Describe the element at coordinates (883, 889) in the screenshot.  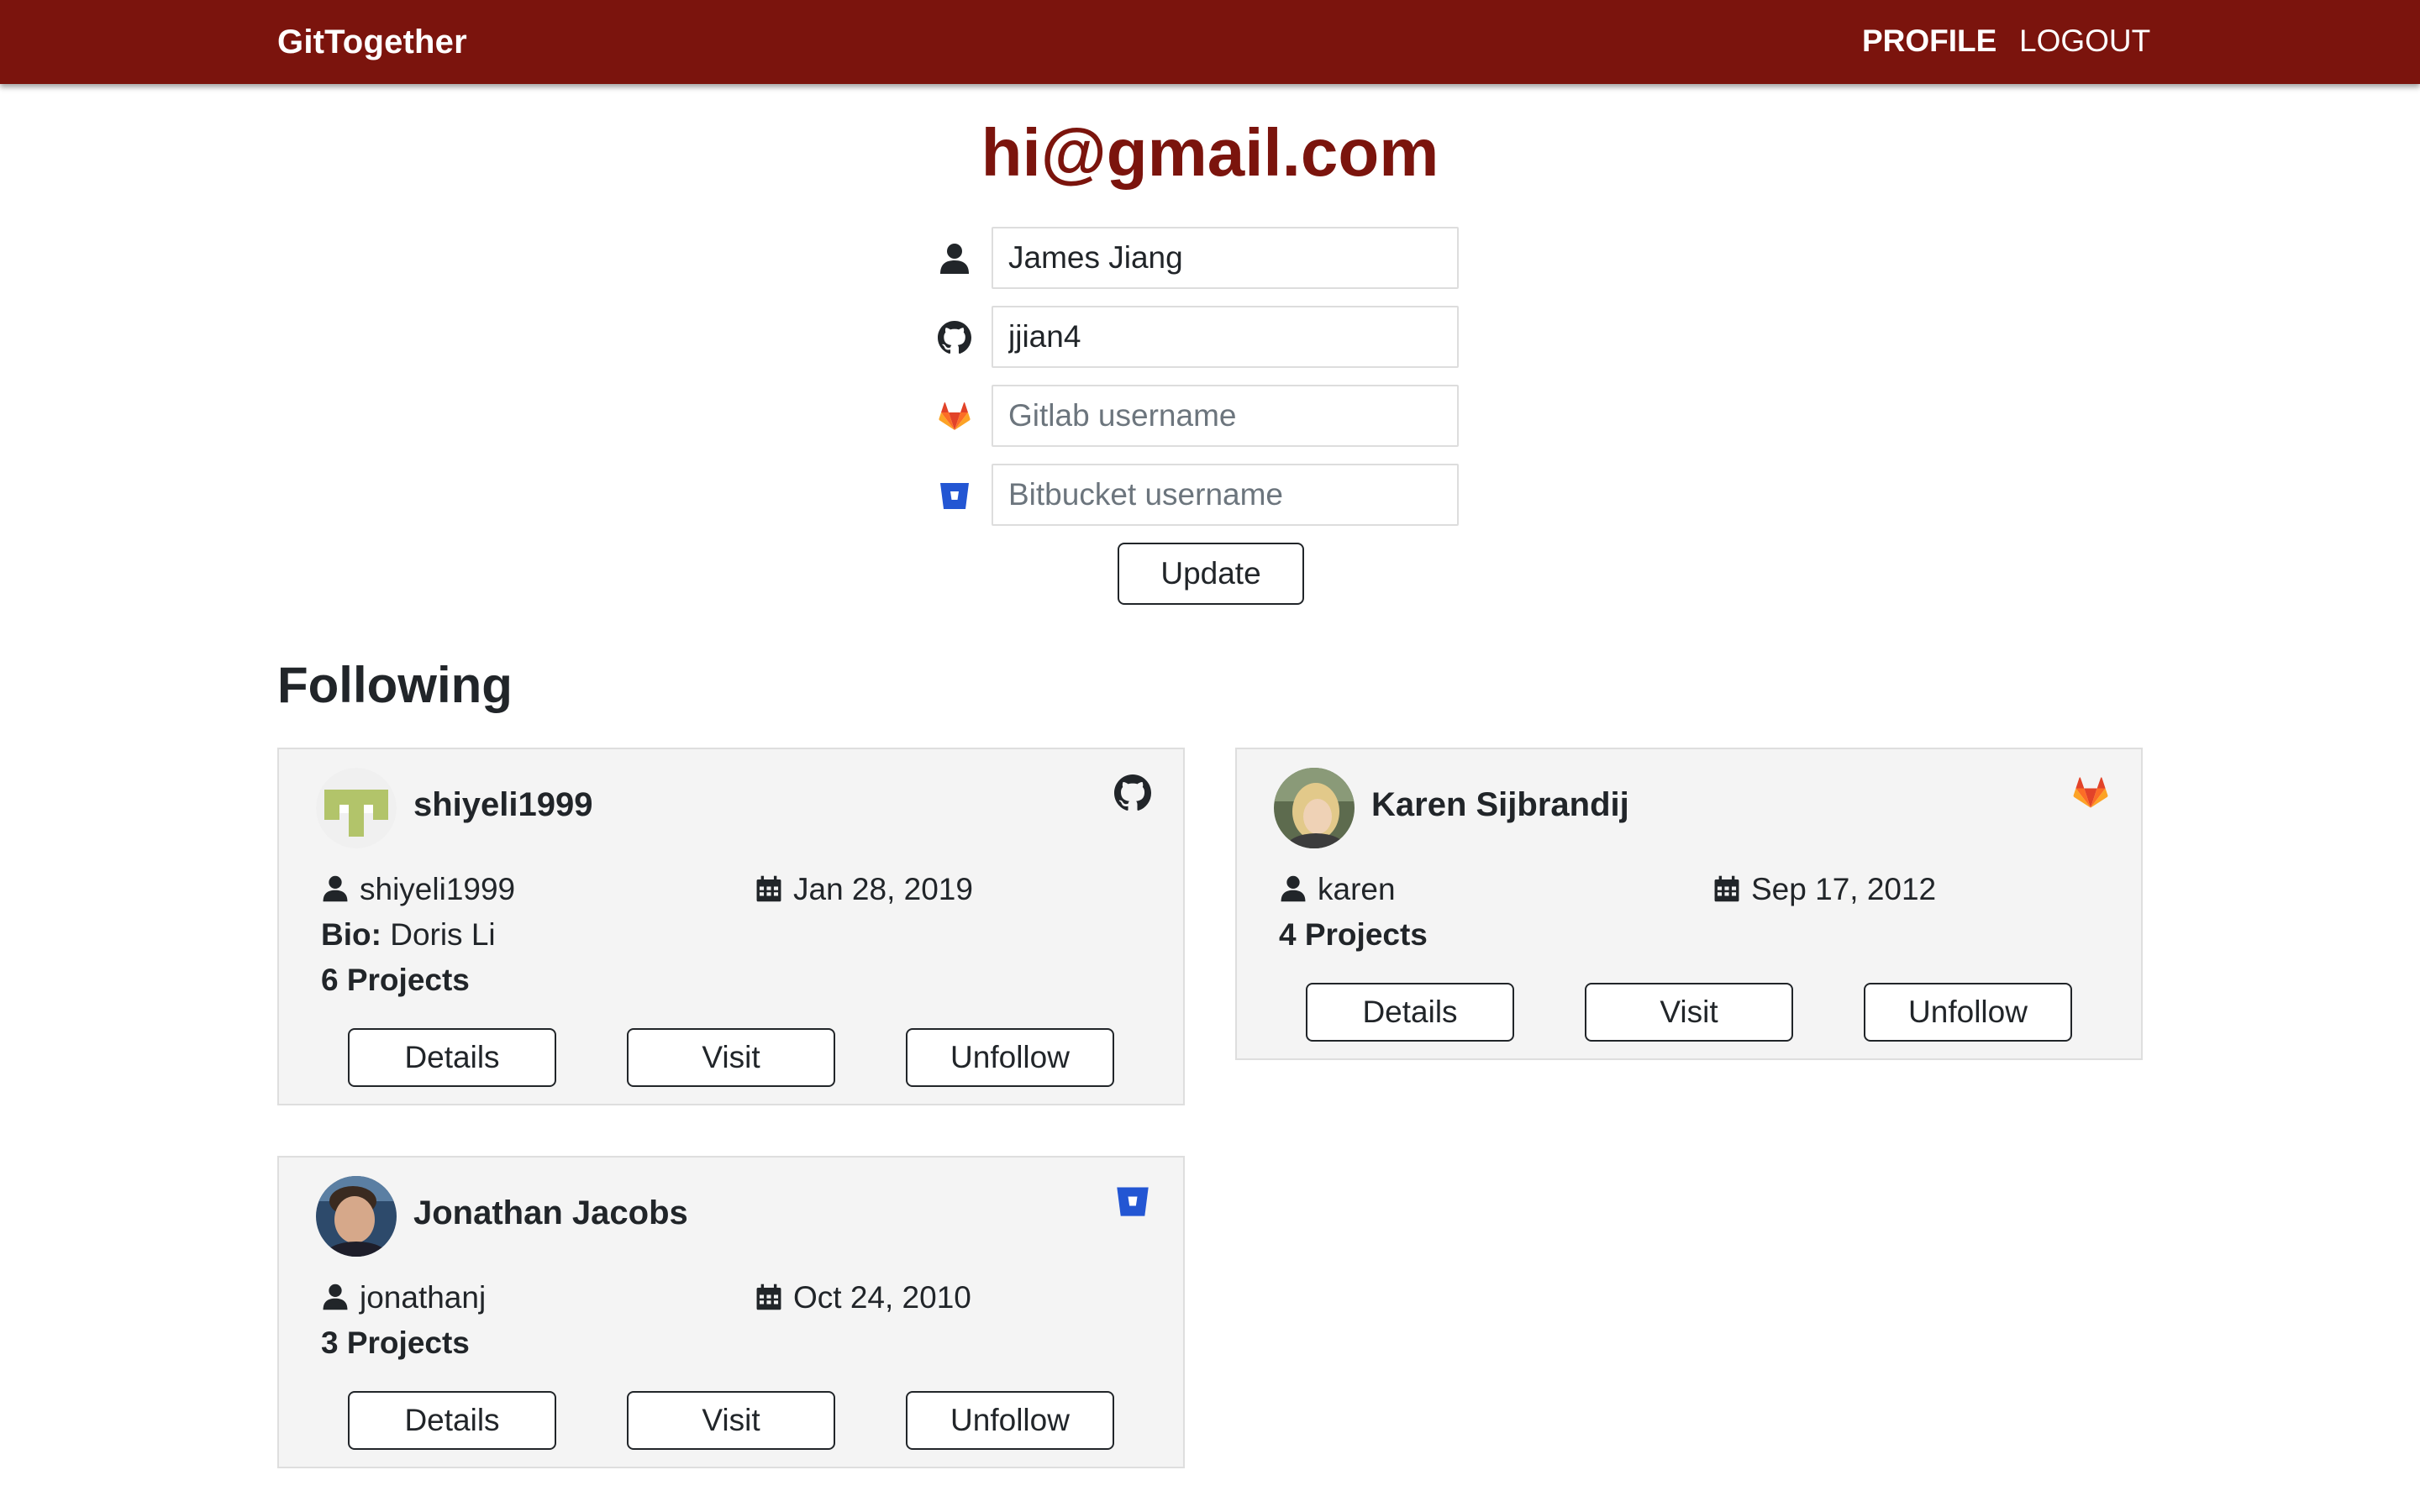
I see `card-date-text: Jan 28, 2019` at that location.